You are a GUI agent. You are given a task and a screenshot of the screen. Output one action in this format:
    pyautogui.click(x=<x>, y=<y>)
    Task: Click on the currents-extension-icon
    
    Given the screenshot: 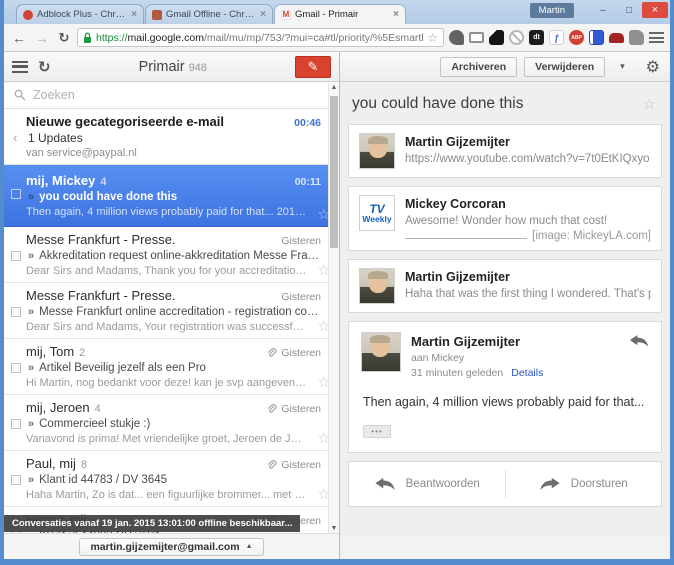 What is the action you would take?
    pyautogui.click(x=496, y=37)
    